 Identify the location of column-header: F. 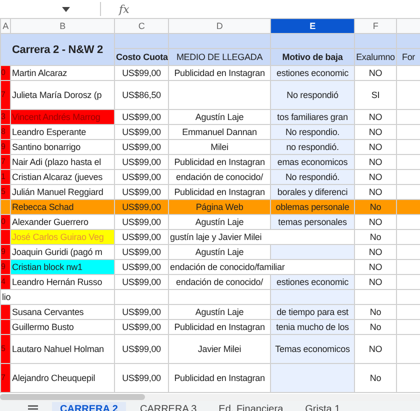
(375, 26).